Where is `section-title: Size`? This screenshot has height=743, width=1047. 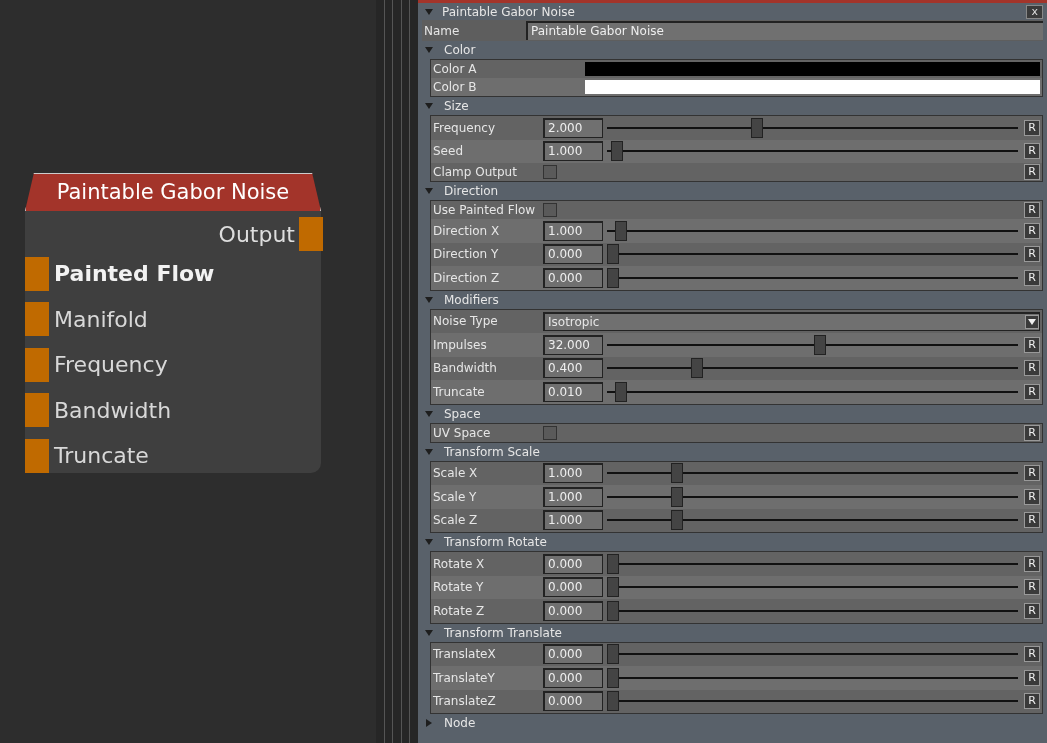
section-title: Size is located at coordinates (456, 106).